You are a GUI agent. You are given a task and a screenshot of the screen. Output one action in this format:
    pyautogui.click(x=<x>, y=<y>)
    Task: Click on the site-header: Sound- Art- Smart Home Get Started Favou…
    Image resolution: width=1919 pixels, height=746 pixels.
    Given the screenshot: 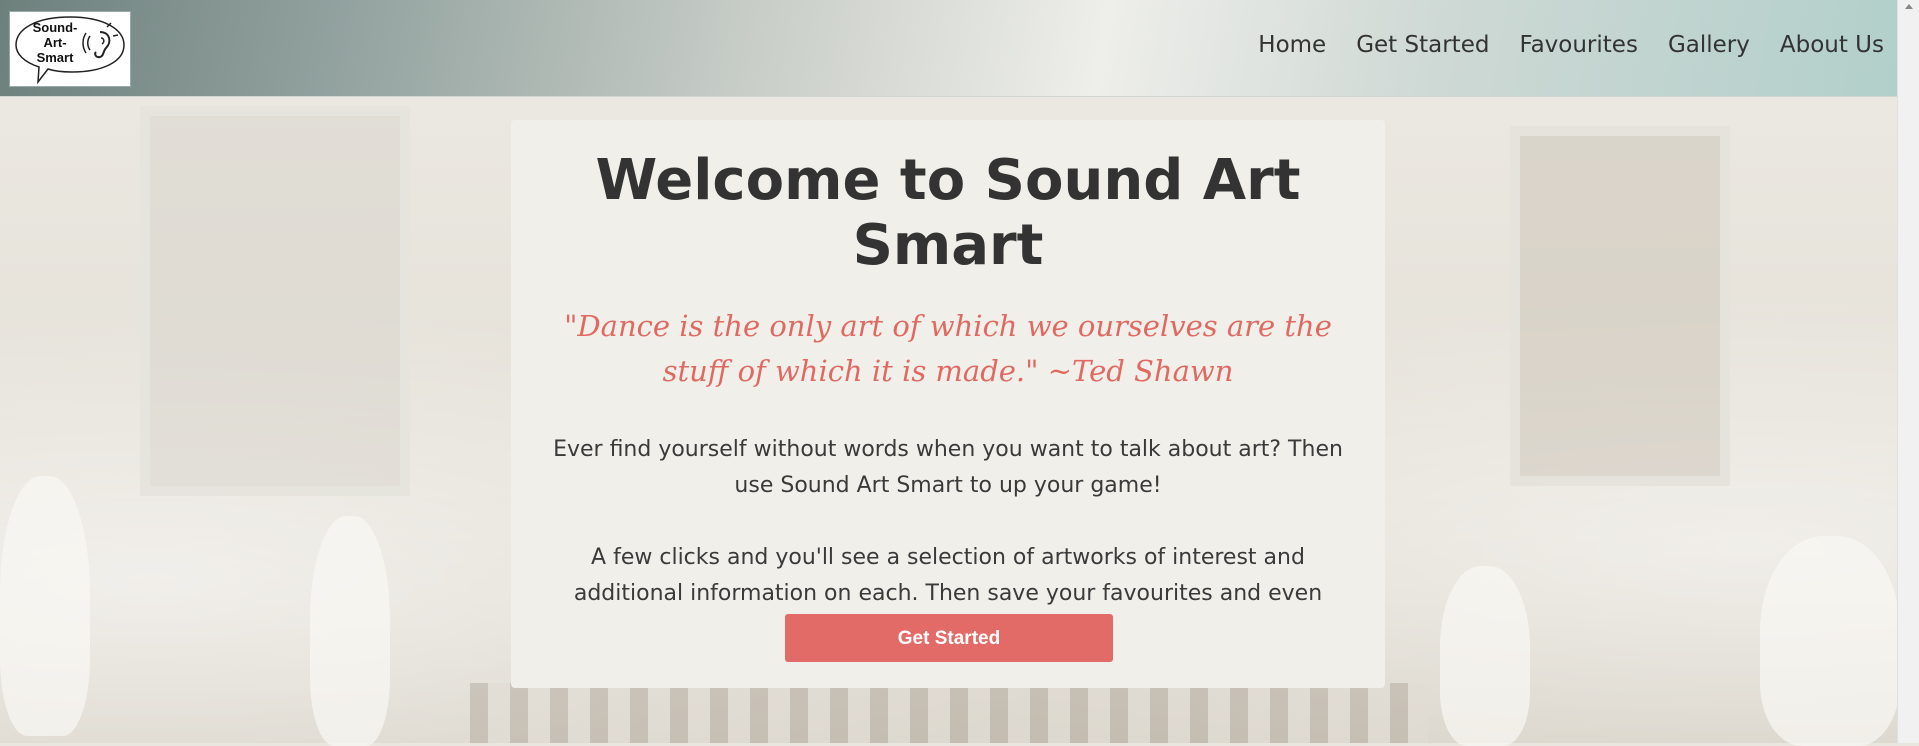 What is the action you would take?
    pyautogui.click(x=949, y=48)
    